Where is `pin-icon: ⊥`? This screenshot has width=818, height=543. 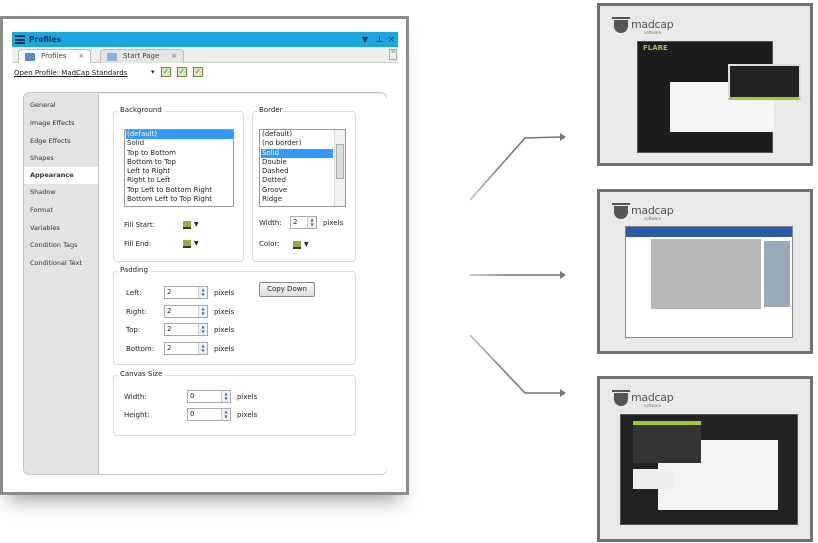 pin-icon: ⊥ is located at coordinates (379, 39).